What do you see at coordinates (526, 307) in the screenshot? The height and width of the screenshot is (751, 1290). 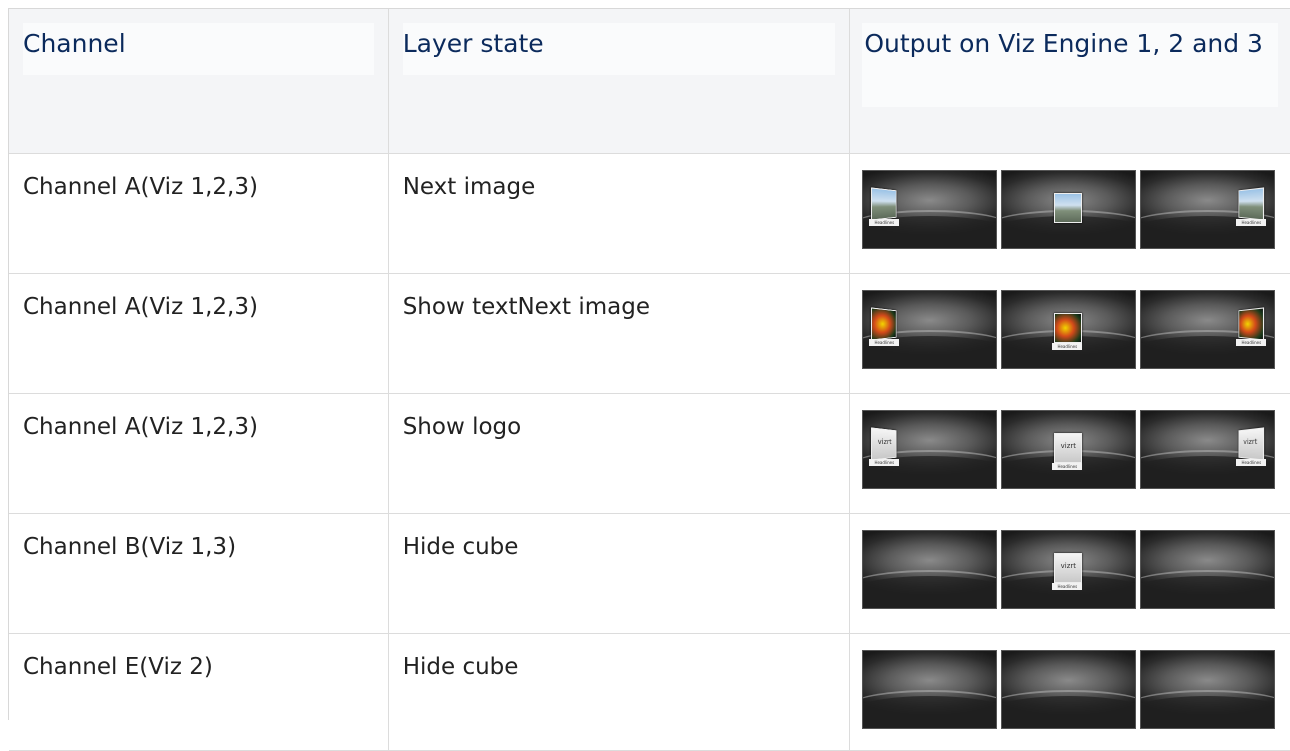 I see `layer-state: Show textNext image` at bounding box center [526, 307].